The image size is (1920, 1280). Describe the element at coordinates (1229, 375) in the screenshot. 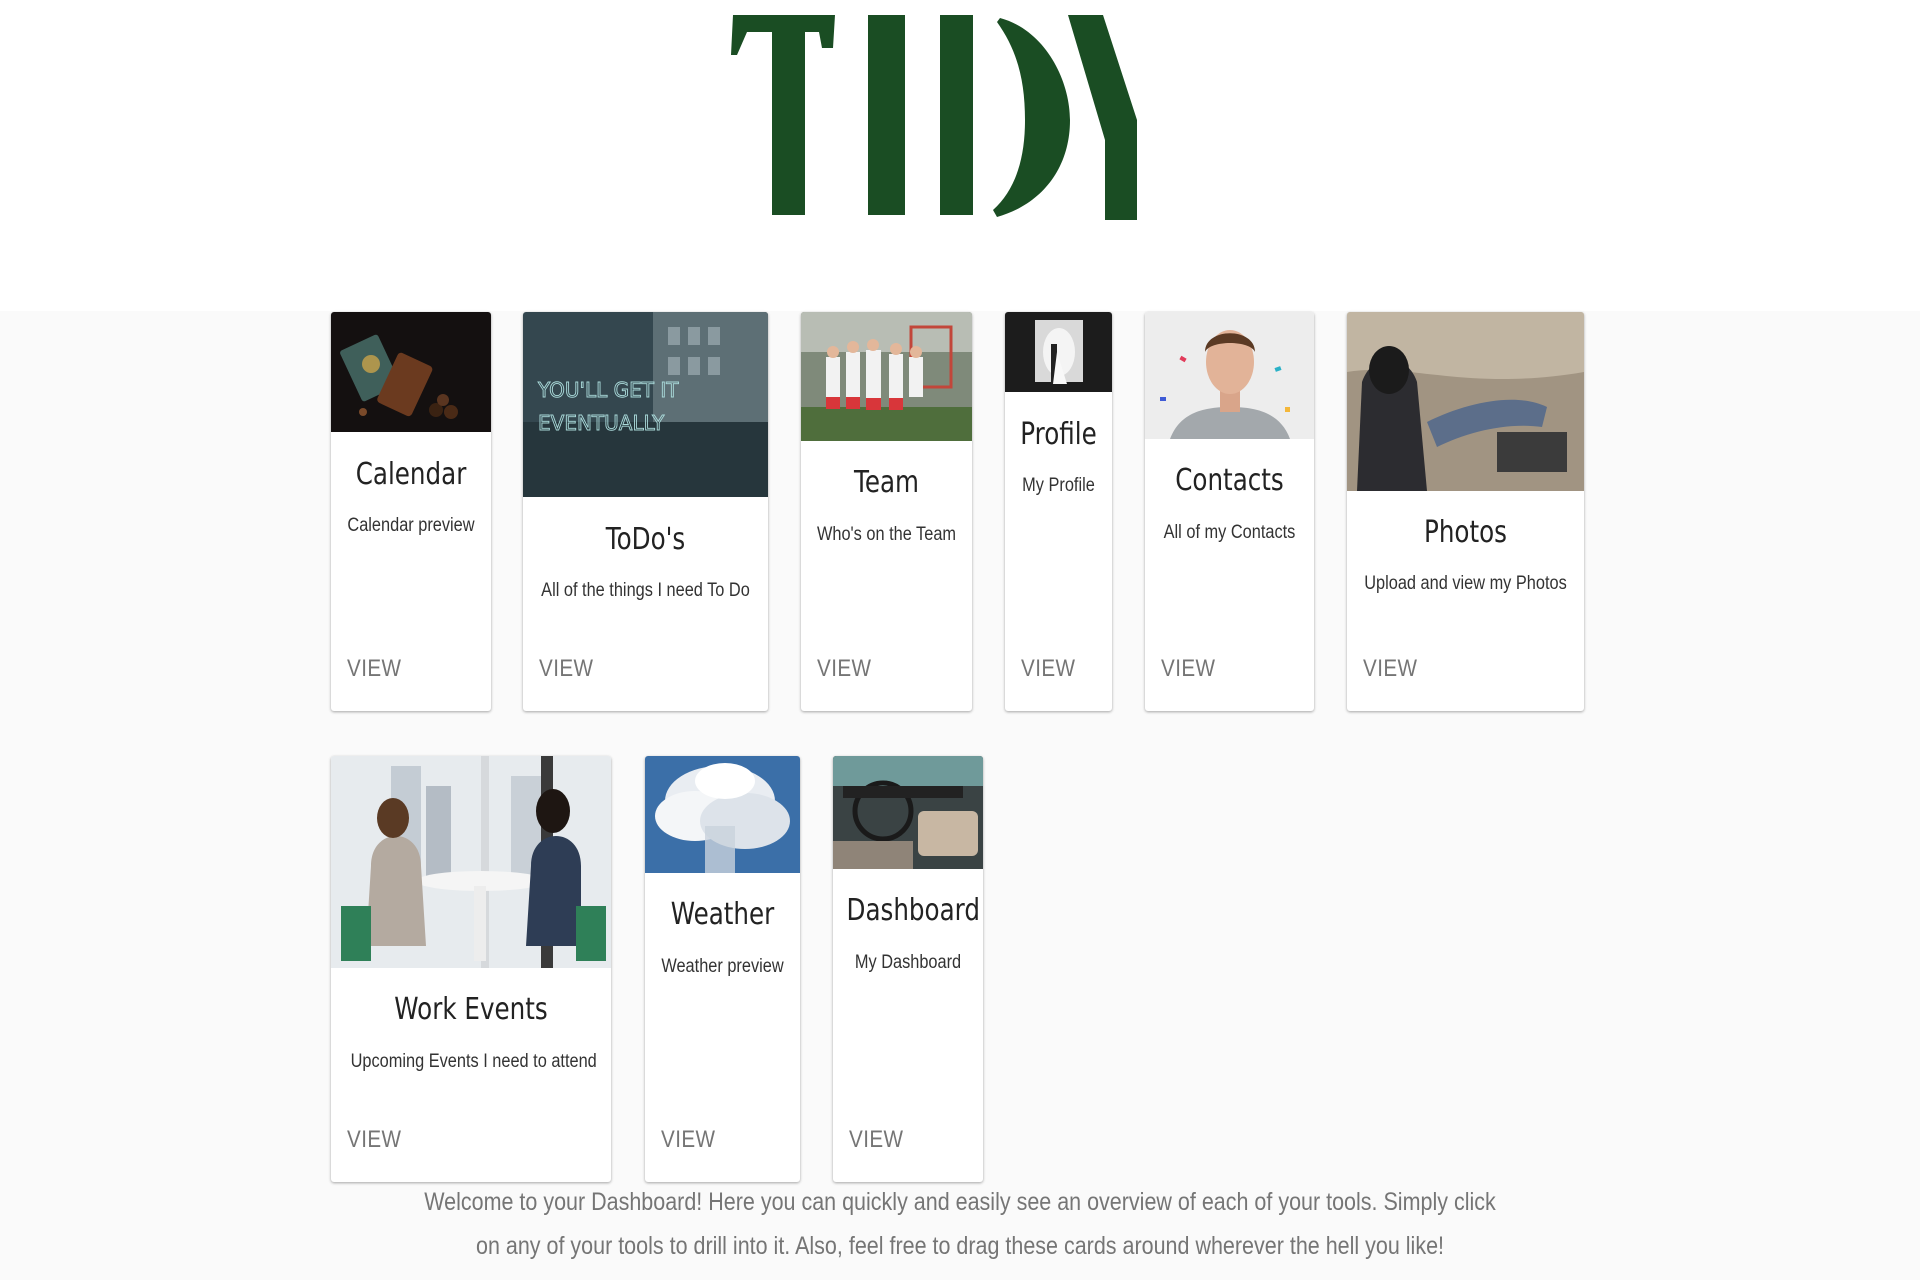

I see `contacts-card-image` at that location.